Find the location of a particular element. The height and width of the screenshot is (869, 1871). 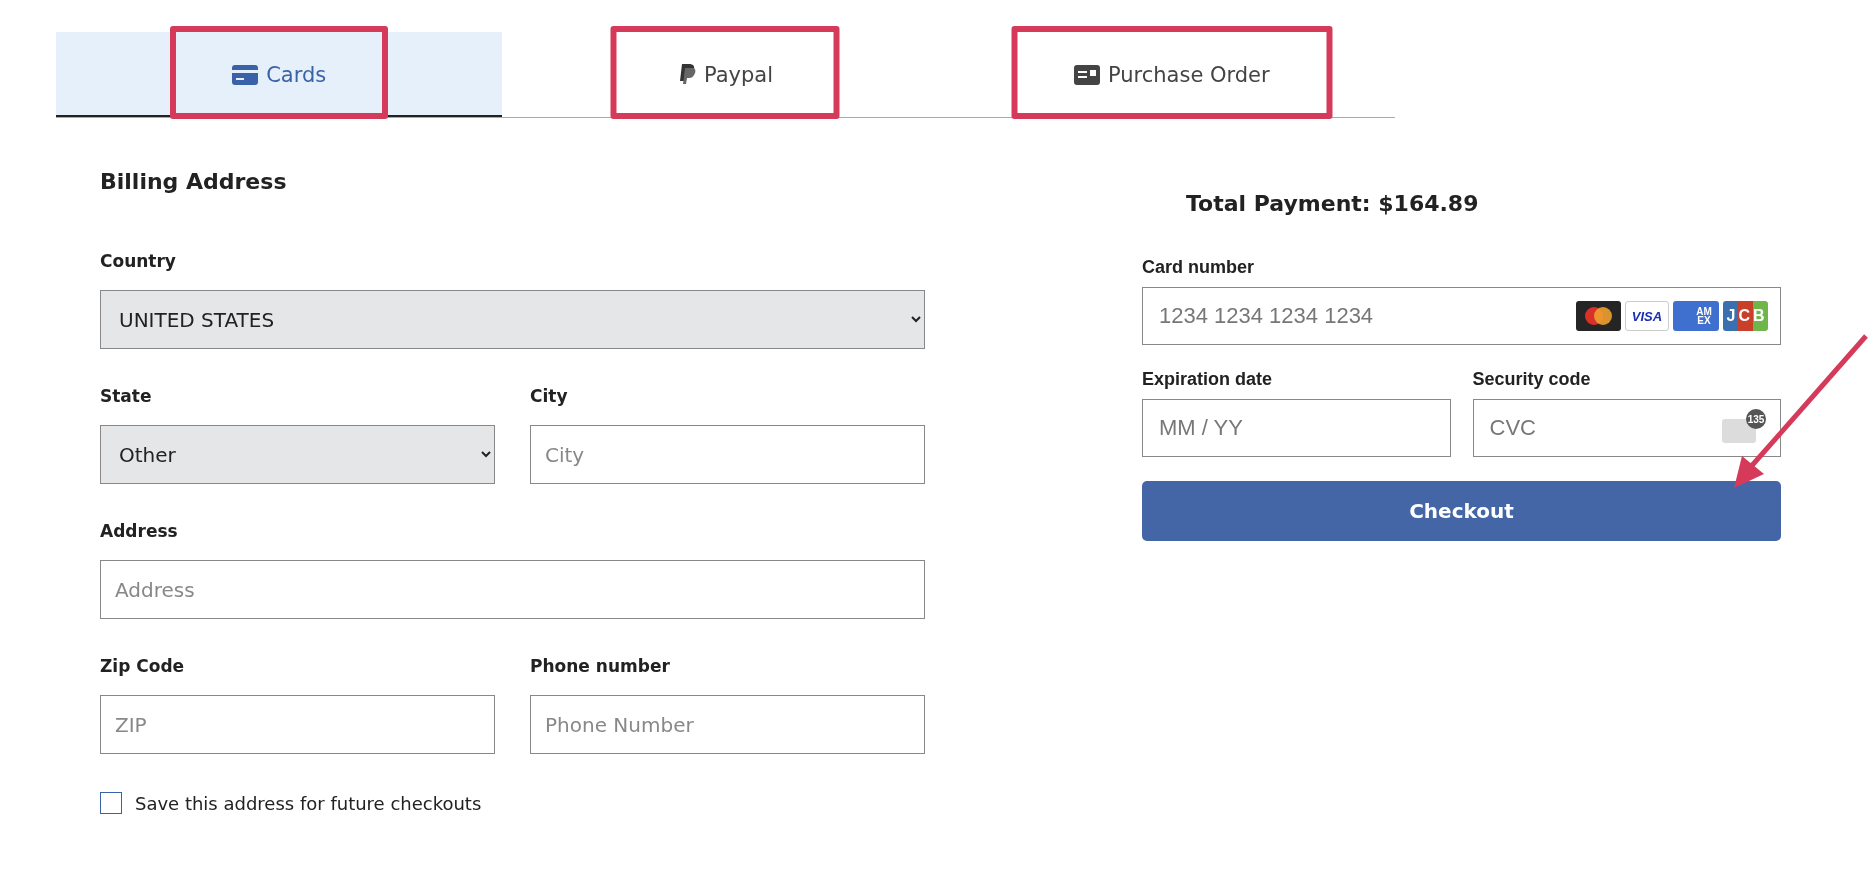

field-label: Country is located at coordinates (138, 261).